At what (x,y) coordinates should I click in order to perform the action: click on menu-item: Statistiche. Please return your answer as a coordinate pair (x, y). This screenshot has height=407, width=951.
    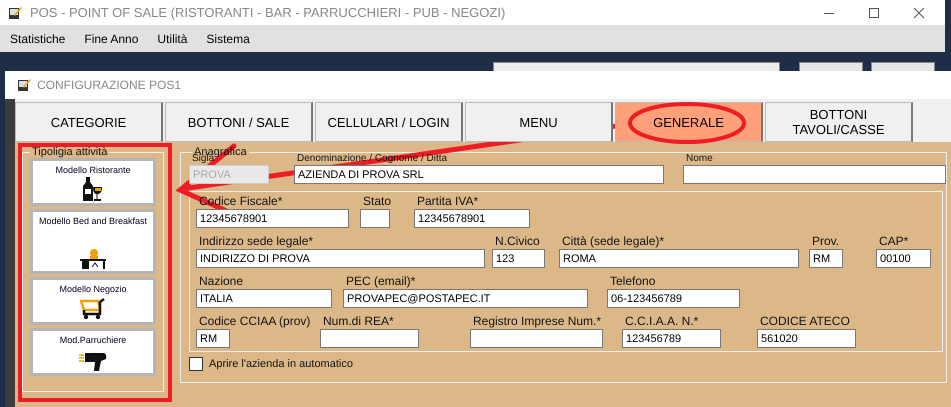
    Looking at the image, I should click on (38, 39).